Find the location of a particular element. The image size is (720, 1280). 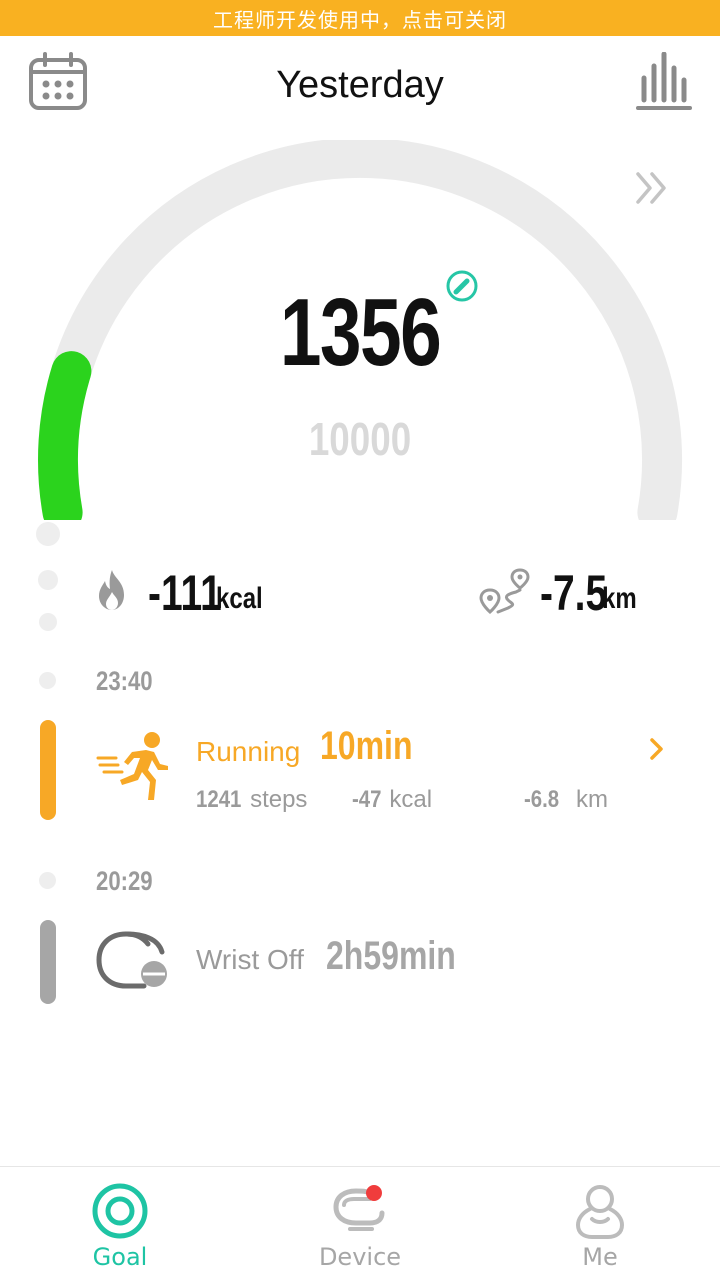

pencil-icon is located at coordinates (462, 286).